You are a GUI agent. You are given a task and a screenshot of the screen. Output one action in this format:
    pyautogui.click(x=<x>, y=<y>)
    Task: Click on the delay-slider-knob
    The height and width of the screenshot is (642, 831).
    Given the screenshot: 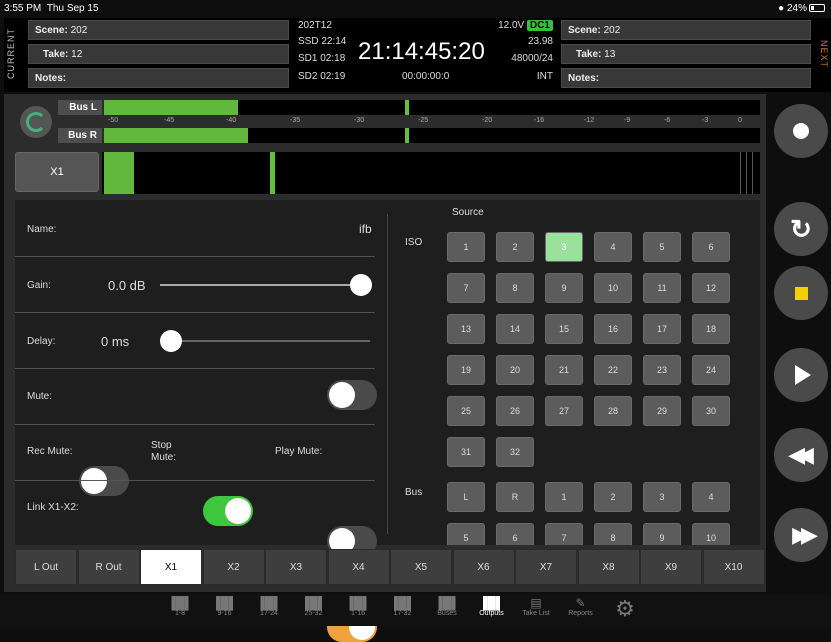 What is the action you would take?
    pyautogui.click(x=171, y=341)
    